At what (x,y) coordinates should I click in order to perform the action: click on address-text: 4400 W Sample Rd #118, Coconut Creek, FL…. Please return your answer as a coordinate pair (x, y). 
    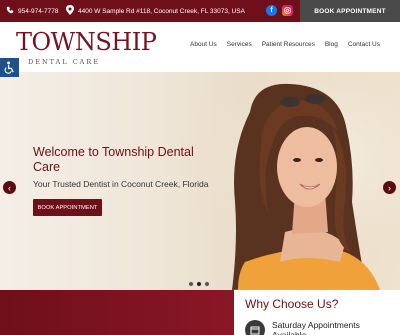
    Looking at the image, I should click on (161, 11).